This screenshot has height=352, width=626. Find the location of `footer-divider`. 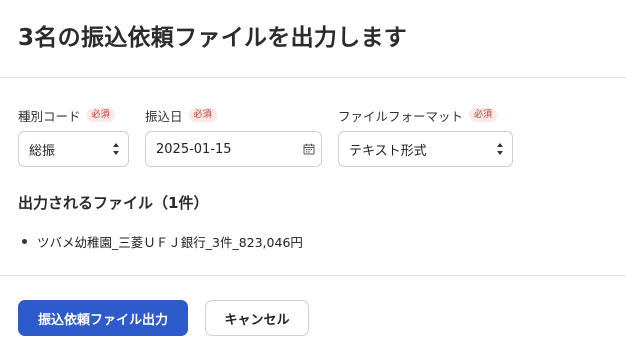

footer-divider is located at coordinates (313, 275).